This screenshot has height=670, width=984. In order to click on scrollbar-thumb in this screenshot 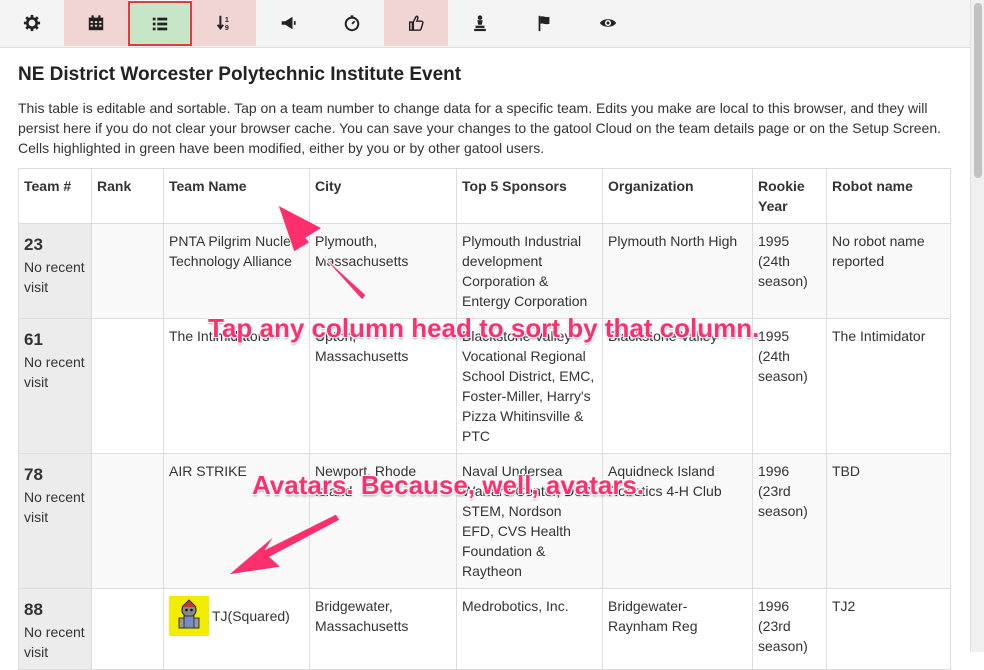, I will do `click(978, 90)`.